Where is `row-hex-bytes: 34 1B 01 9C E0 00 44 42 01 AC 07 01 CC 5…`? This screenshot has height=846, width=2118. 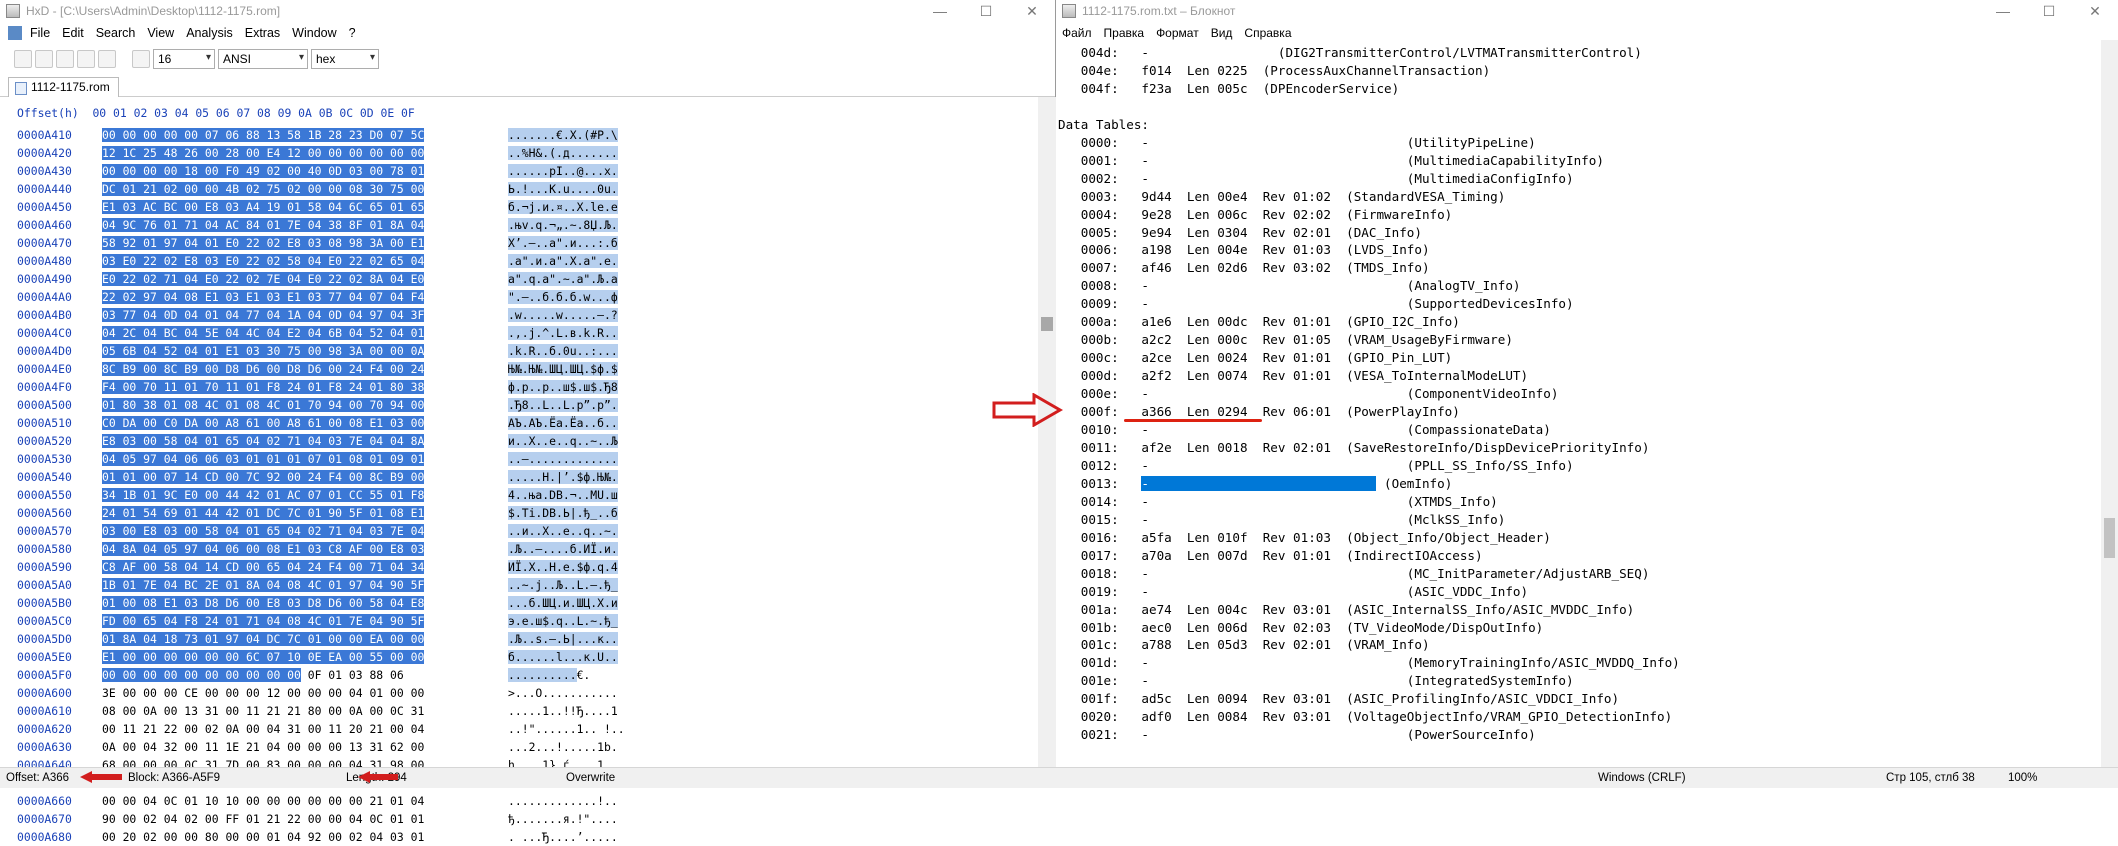 row-hex-bytes: 34 1B 01 9C E0 00 44 42 01 AC 07 01 CC 5… is located at coordinates (297, 495).